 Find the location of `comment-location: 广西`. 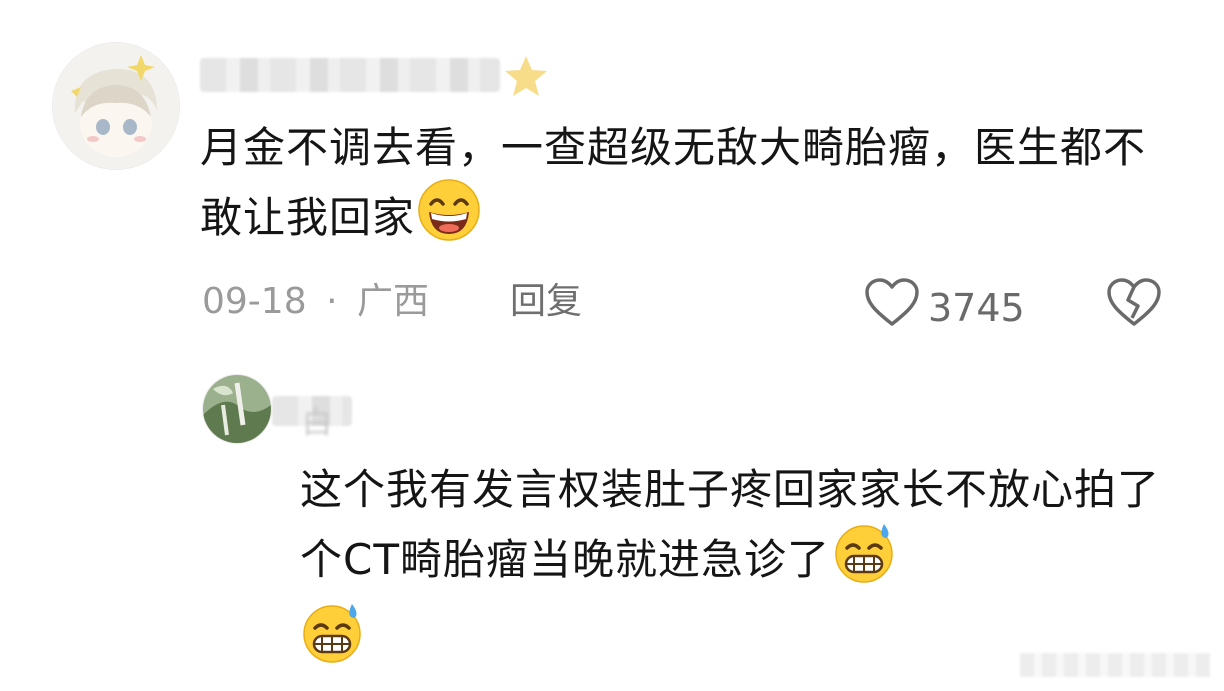

comment-location: 广西 is located at coordinates (392, 301).